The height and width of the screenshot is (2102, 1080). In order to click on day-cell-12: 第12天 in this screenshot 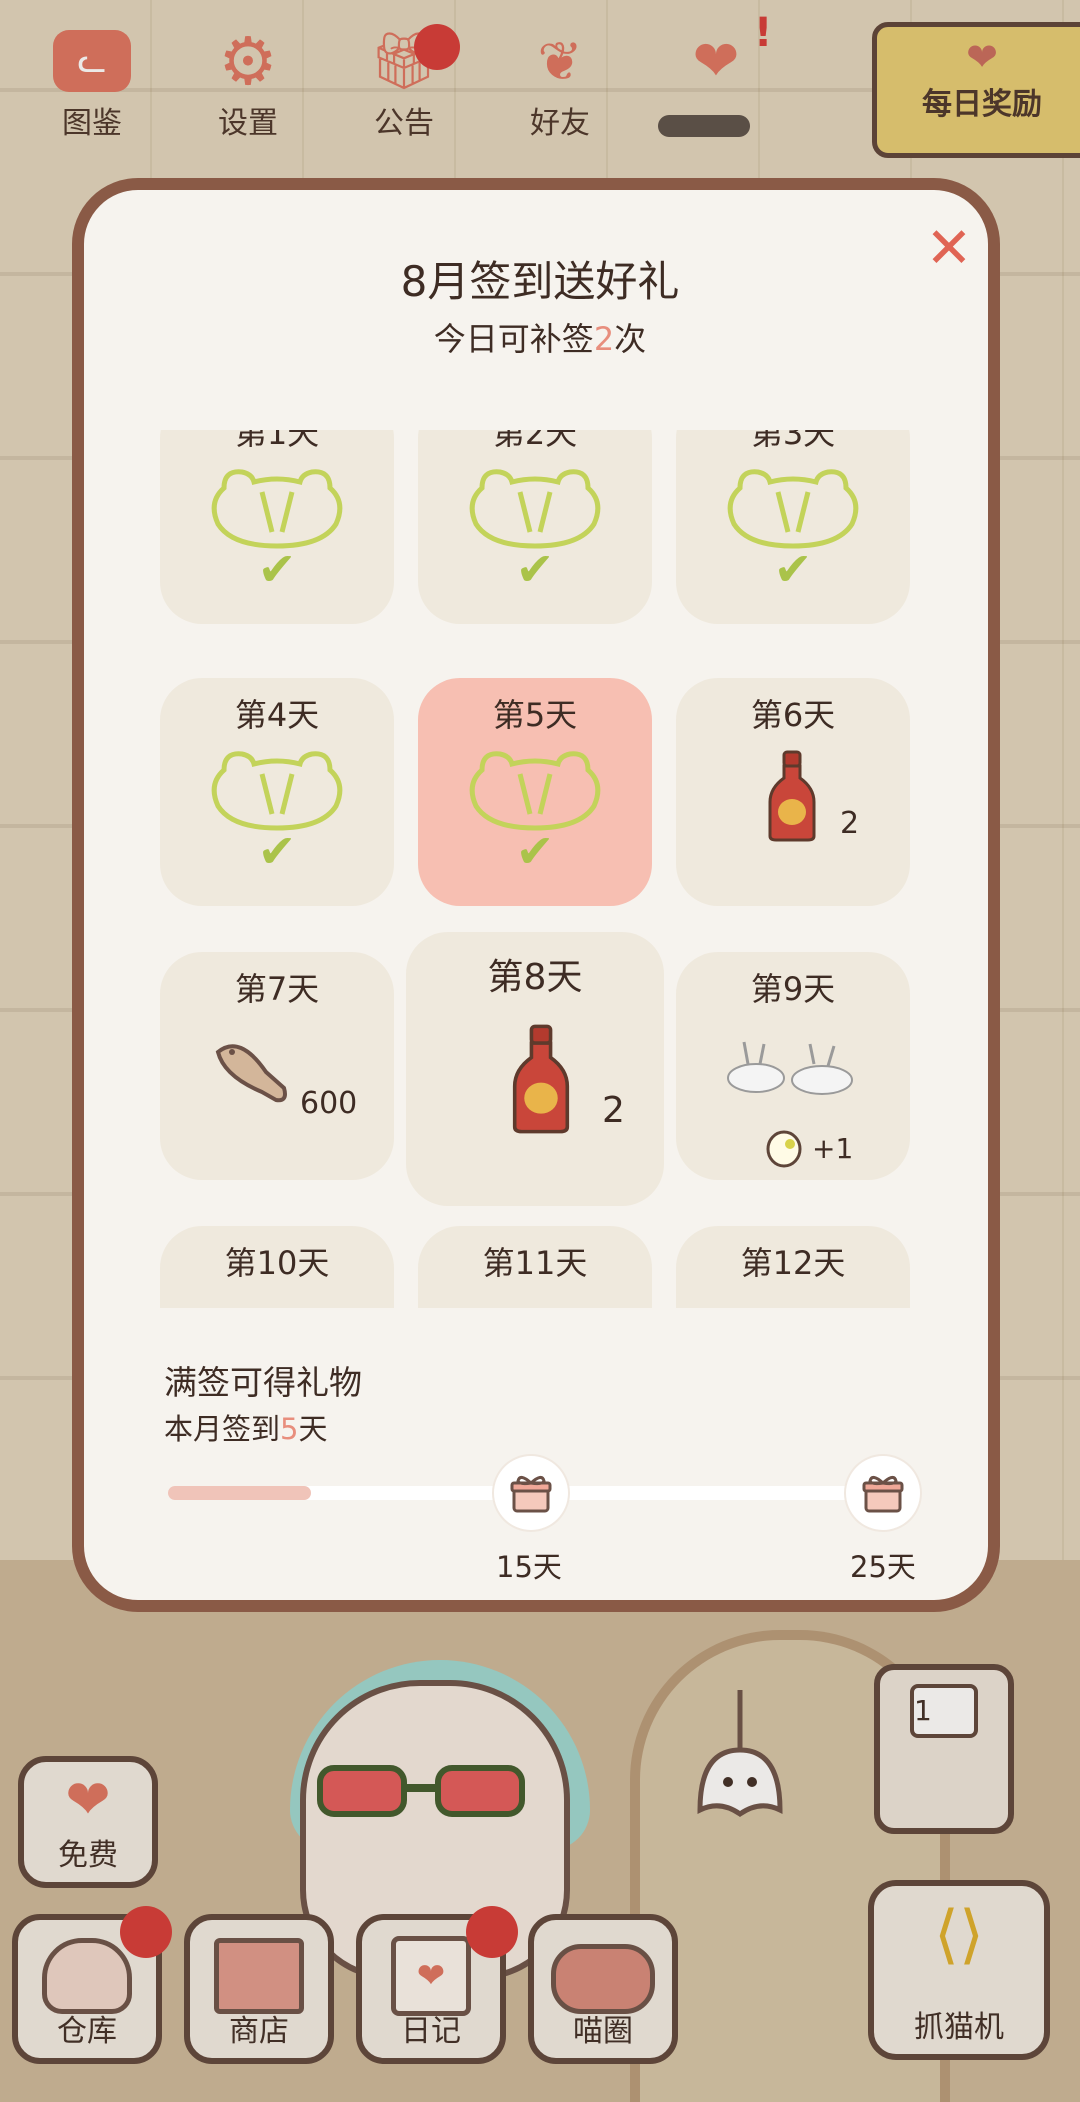, I will do `click(793, 1267)`.